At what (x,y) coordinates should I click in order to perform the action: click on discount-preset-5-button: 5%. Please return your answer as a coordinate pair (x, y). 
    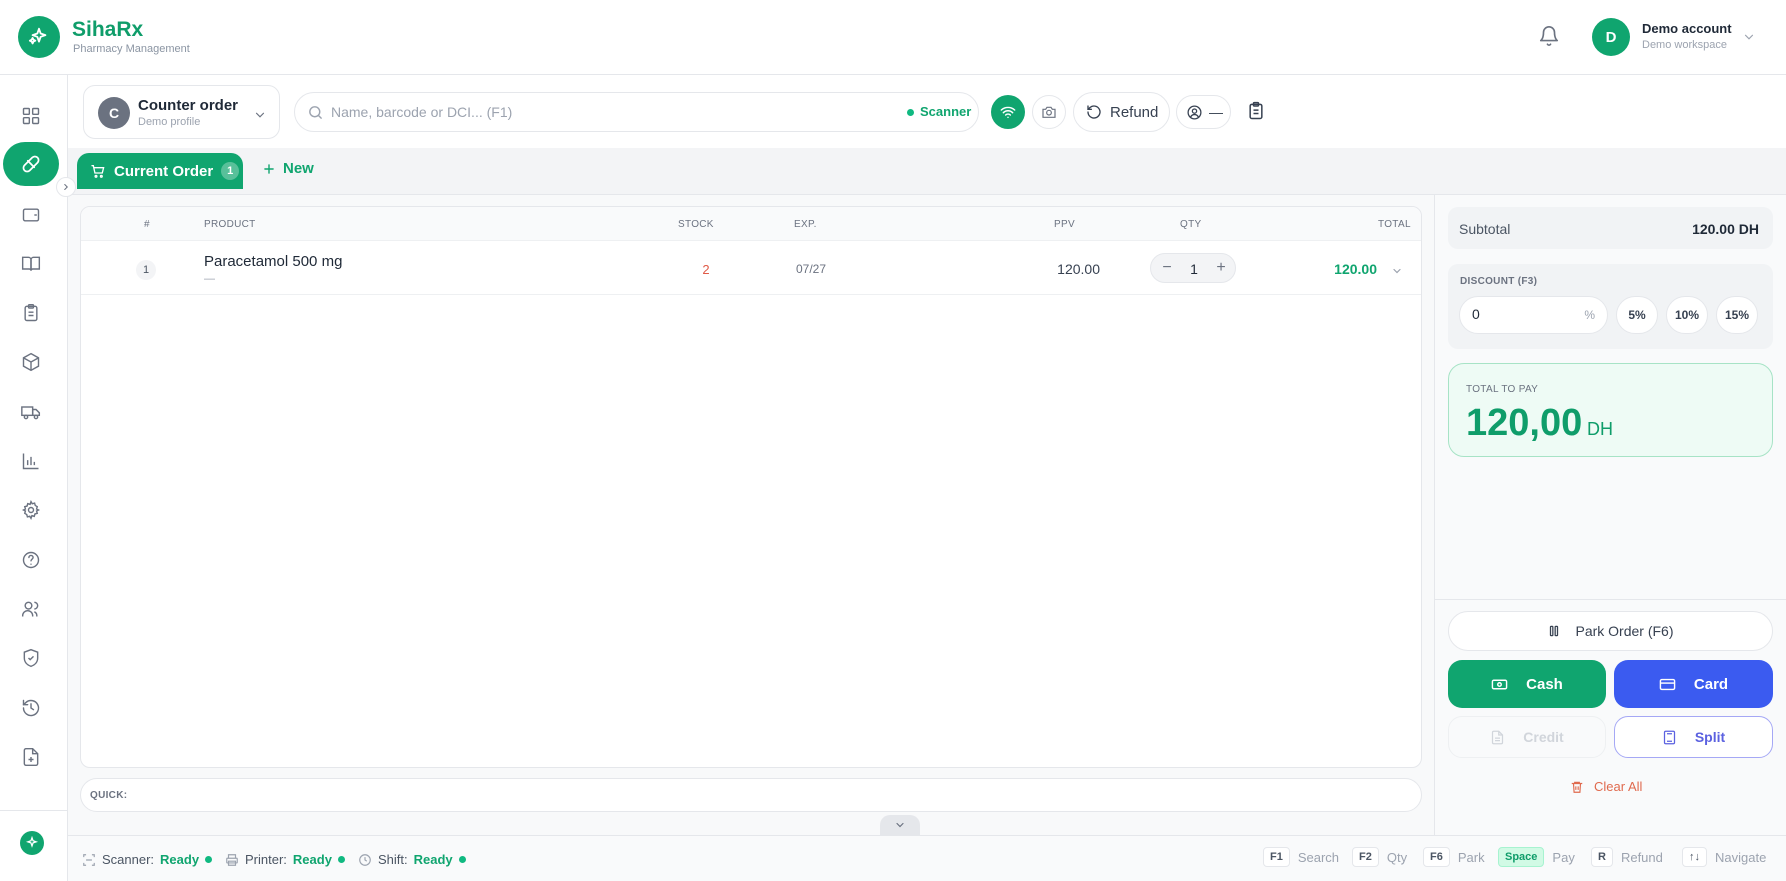
    Looking at the image, I should click on (1637, 315).